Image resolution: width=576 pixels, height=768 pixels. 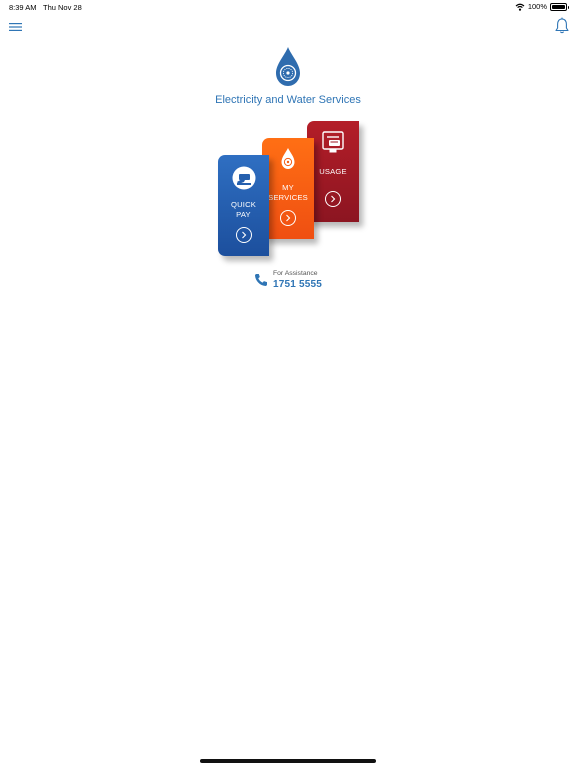 I want to click on usage-label: USAGE, so click(x=333, y=171).